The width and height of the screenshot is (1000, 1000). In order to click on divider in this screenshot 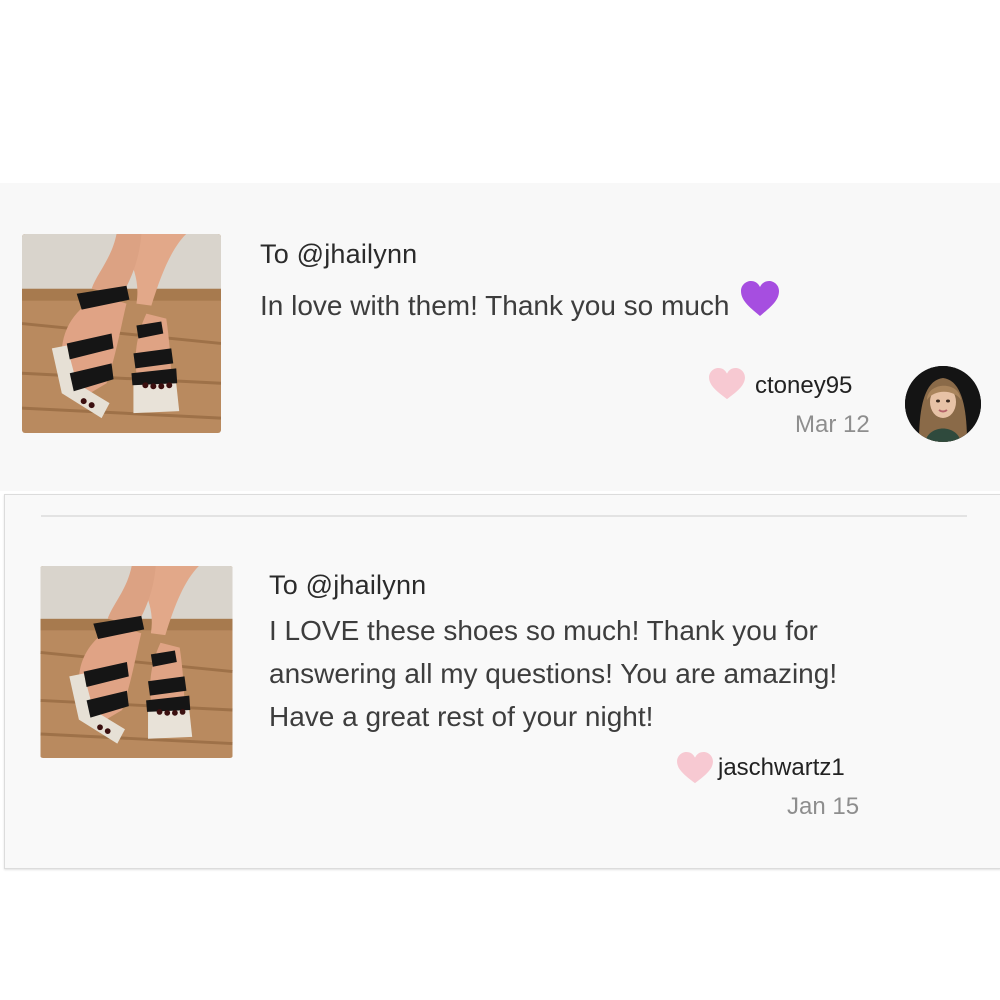, I will do `click(504, 516)`.